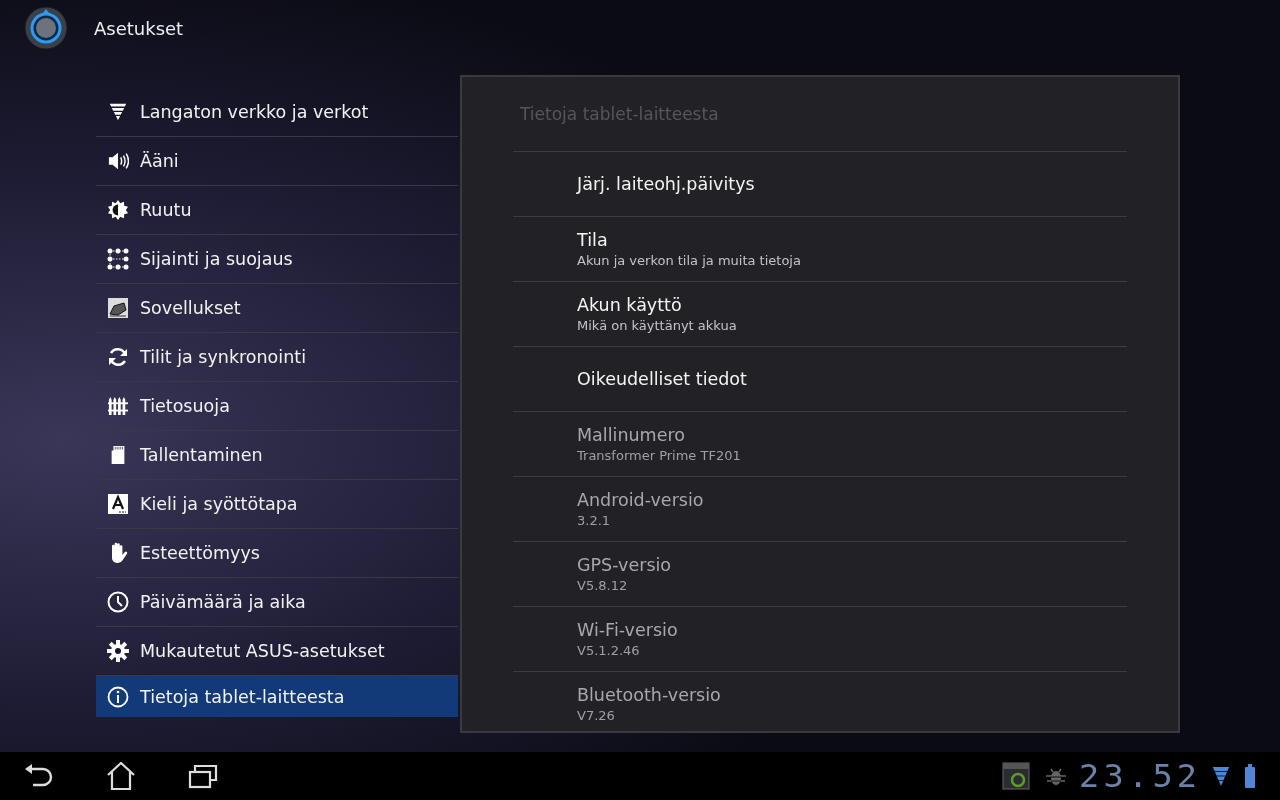  Describe the element at coordinates (657, 325) in the screenshot. I see `preference-summary: Mikä on käyttänyt akkua` at that location.